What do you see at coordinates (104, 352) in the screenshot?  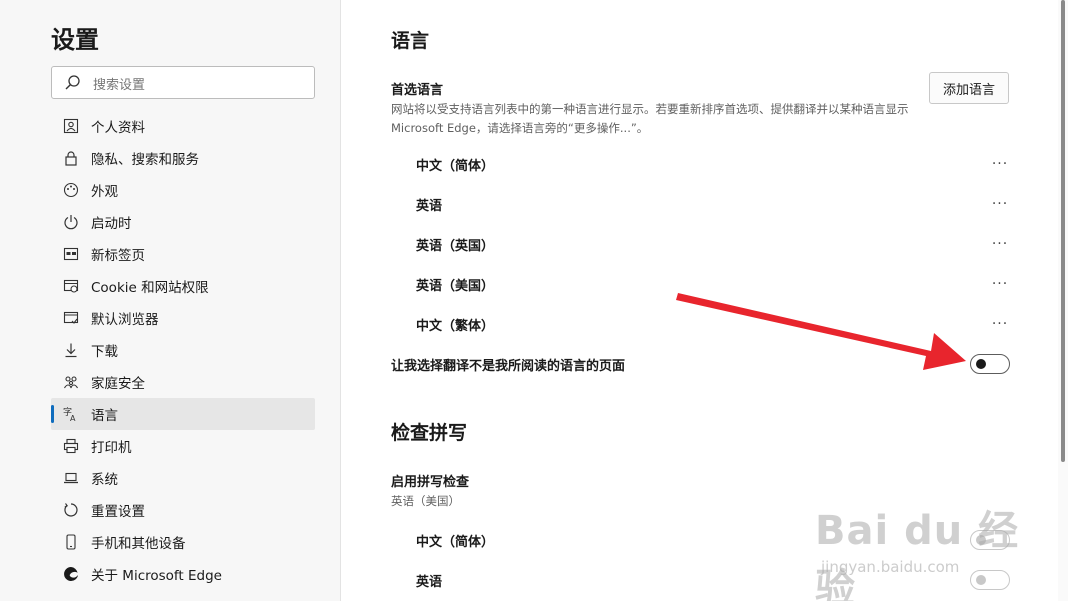 I see `sidebar-item-label: 下载` at bounding box center [104, 352].